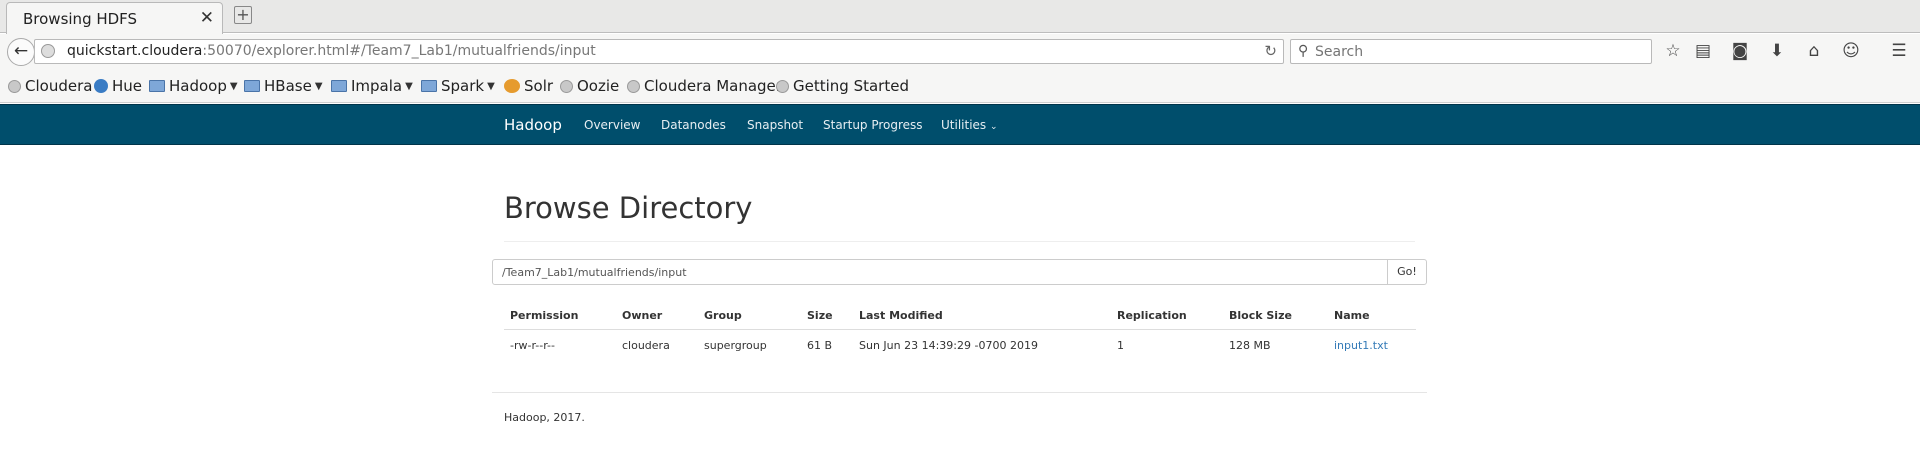 The image size is (1920, 469). I want to click on column-header-permission: Permission, so click(544, 315).